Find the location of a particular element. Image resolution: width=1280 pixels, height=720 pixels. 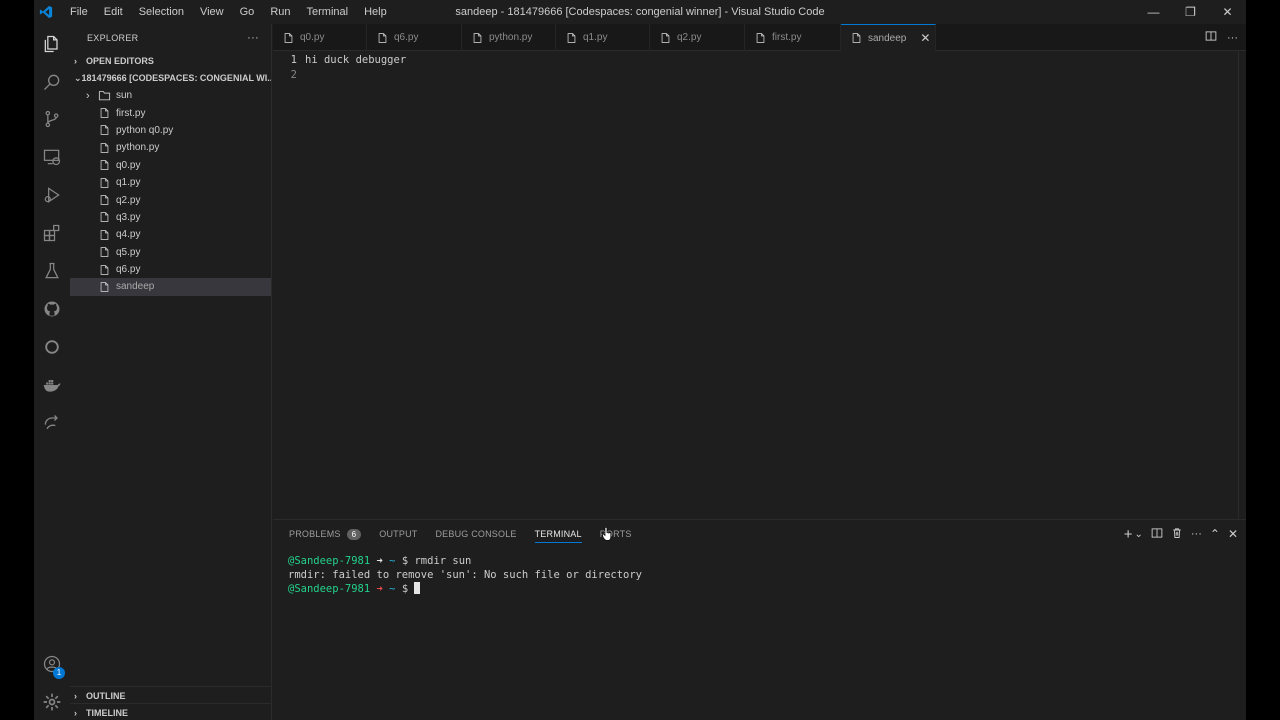

tree-item-label: first.py is located at coordinates (131, 113).